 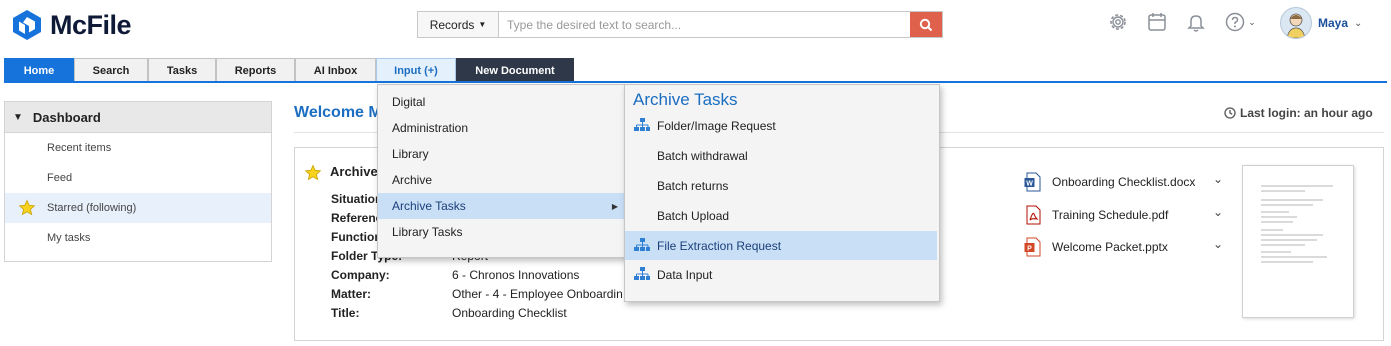 I want to click on submenu-item-batch-returns: Batch returns, so click(x=781, y=185).